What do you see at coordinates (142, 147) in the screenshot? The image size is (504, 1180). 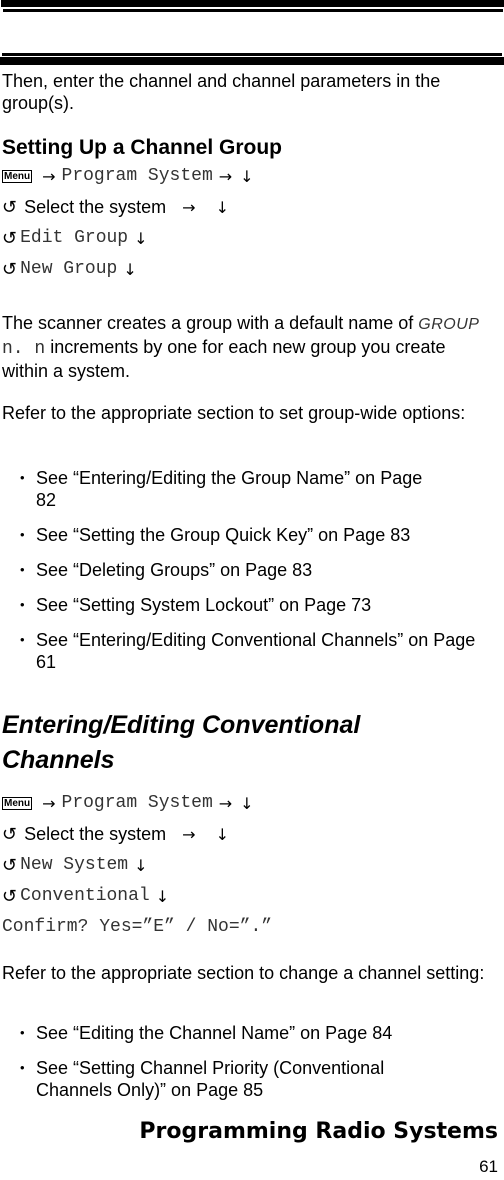 I see `section-heading: Setting Up a Channel Group` at bounding box center [142, 147].